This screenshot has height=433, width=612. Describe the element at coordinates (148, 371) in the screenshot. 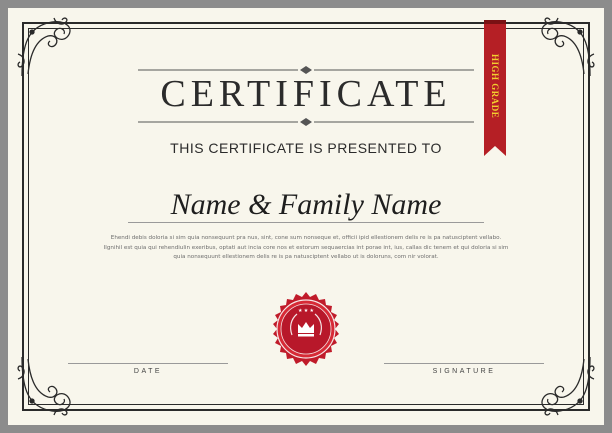

I see `date-label: DATE` at that location.